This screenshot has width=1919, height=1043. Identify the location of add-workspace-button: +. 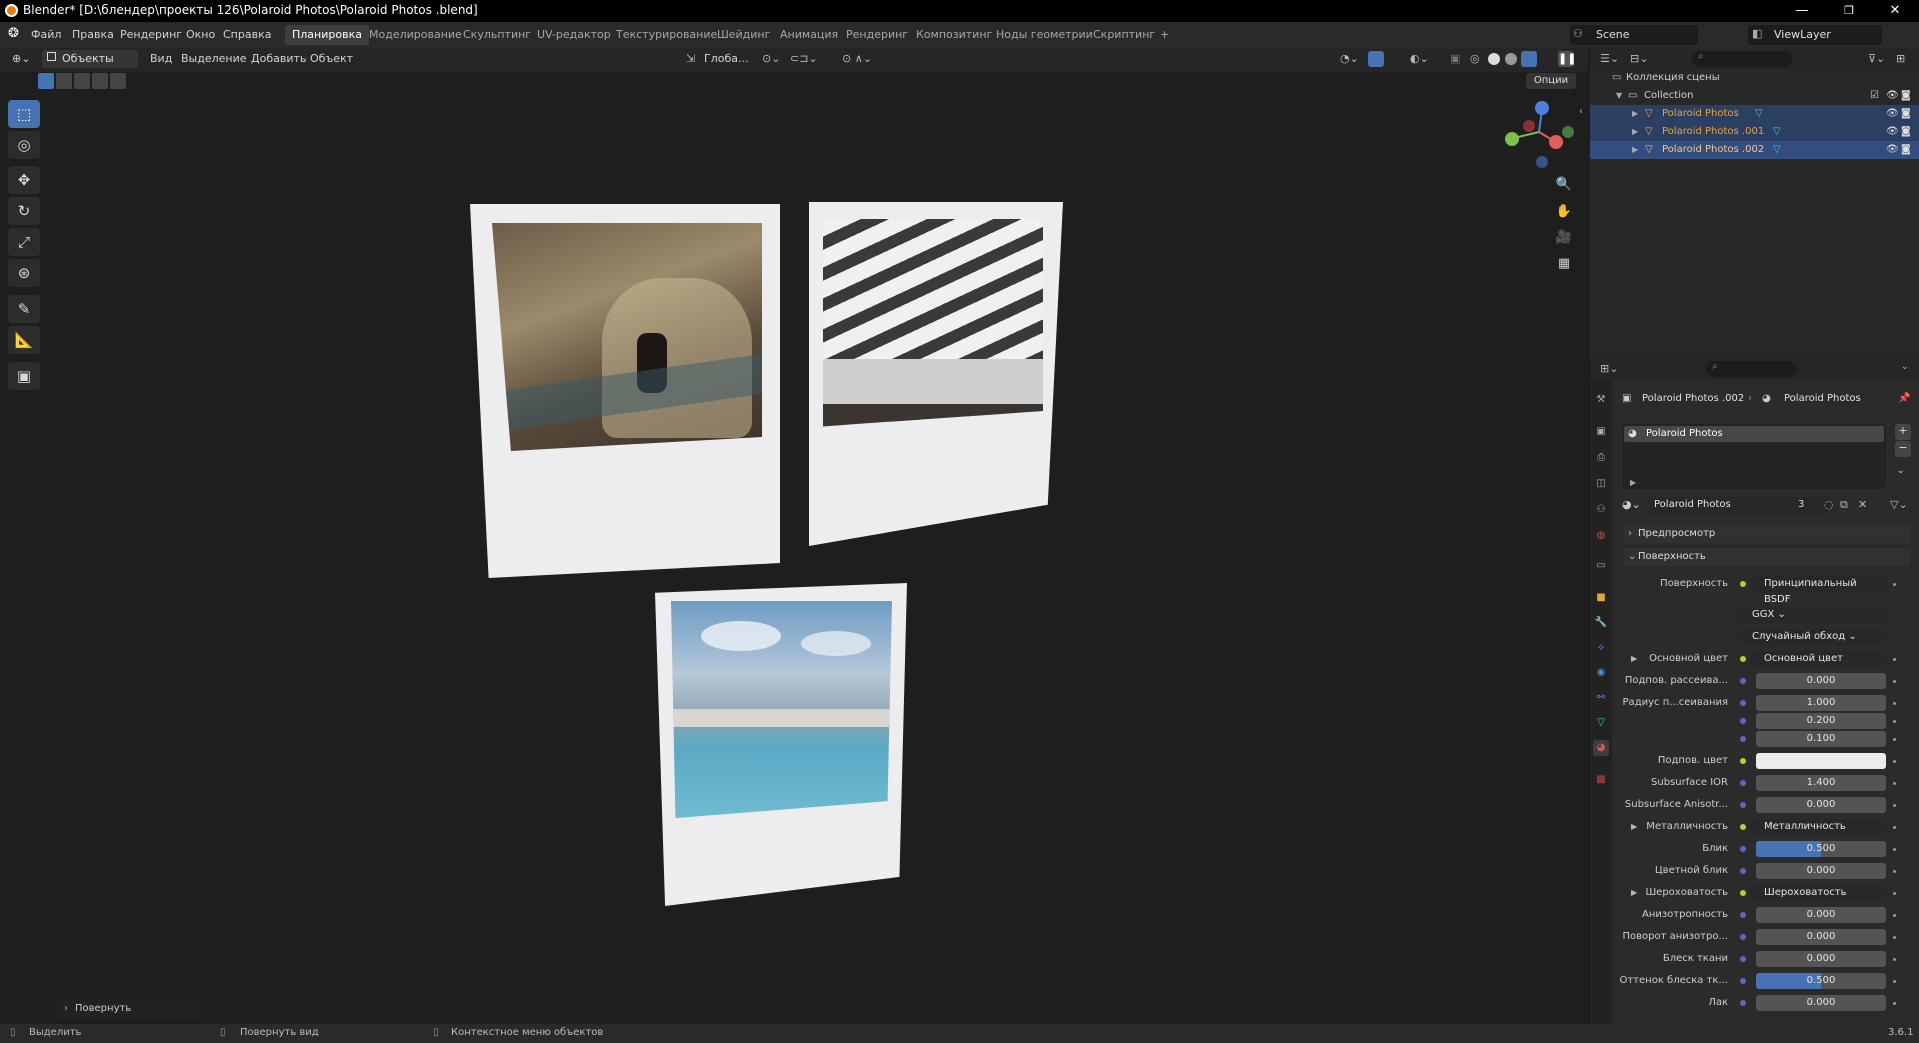
(1164, 35).